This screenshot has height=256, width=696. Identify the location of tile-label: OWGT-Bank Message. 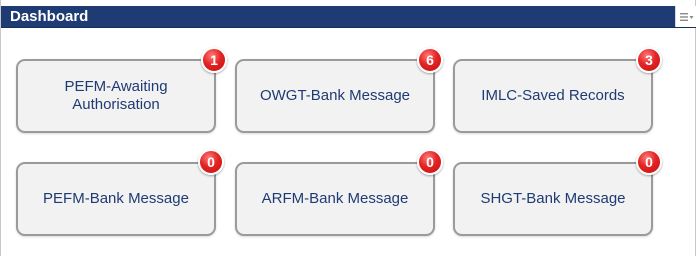
(335, 95).